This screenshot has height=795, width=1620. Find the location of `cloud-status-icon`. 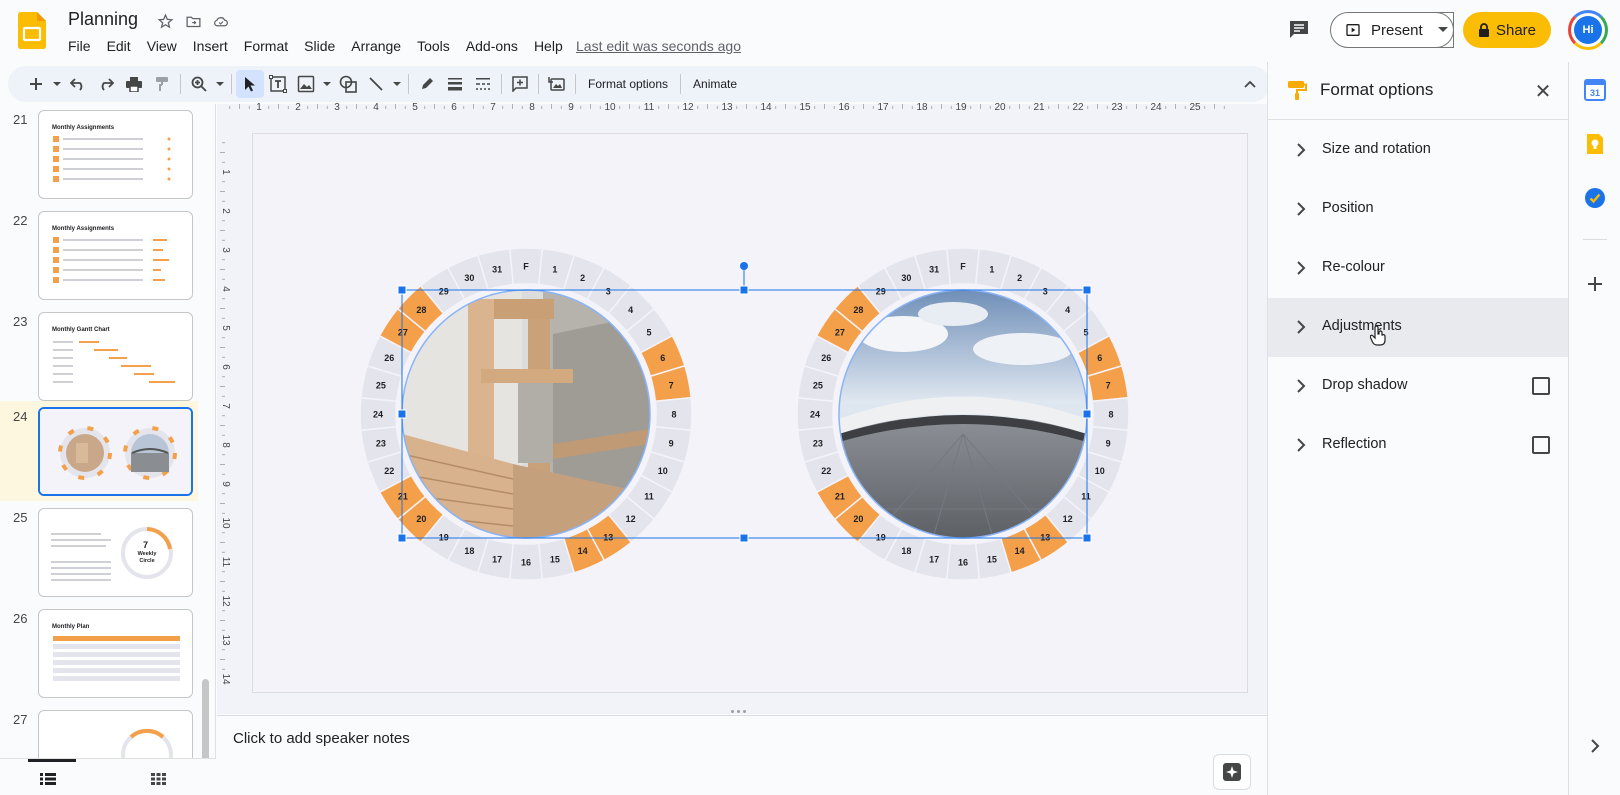

cloud-status-icon is located at coordinates (221, 21).